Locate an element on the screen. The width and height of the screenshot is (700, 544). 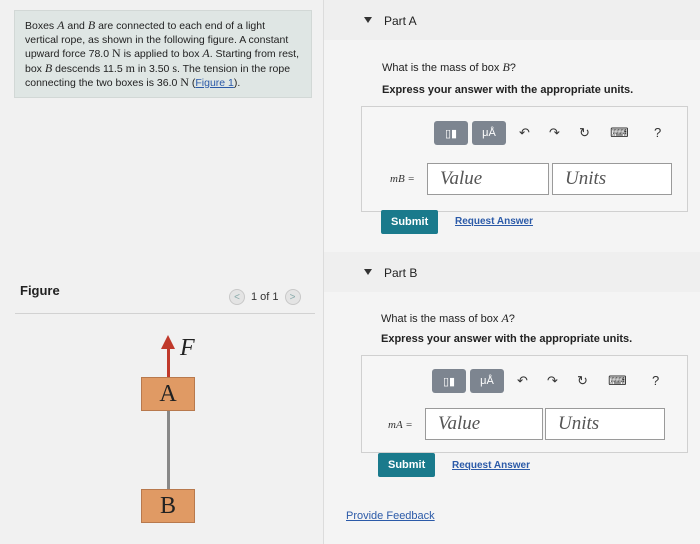
box-b: B is located at coordinates (168, 506).